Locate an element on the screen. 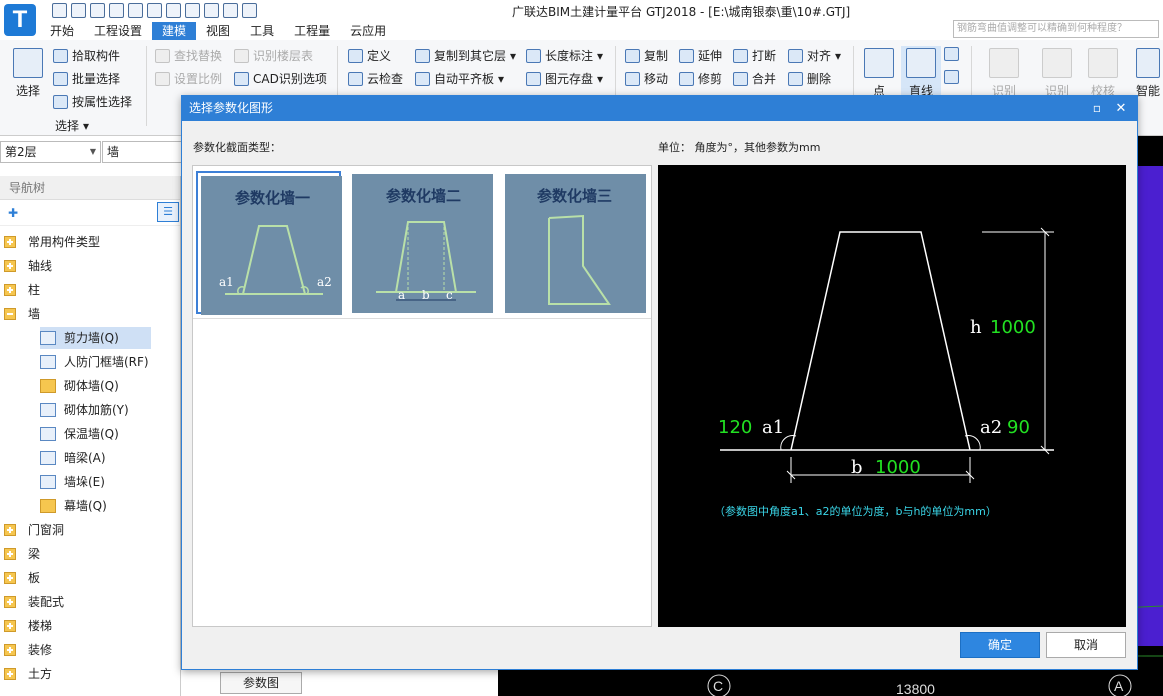  search-icon is located at coordinates (192, 10).